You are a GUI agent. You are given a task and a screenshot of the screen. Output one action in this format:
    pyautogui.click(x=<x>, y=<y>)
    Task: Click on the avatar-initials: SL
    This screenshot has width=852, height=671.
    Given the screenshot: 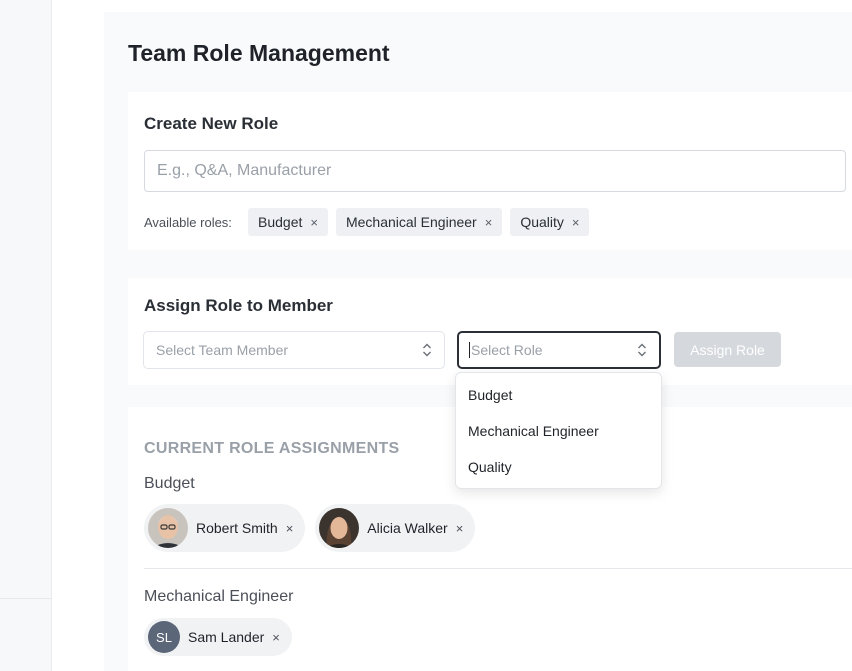 What is the action you would take?
    pyautogui.click(x=164, y=637)
    